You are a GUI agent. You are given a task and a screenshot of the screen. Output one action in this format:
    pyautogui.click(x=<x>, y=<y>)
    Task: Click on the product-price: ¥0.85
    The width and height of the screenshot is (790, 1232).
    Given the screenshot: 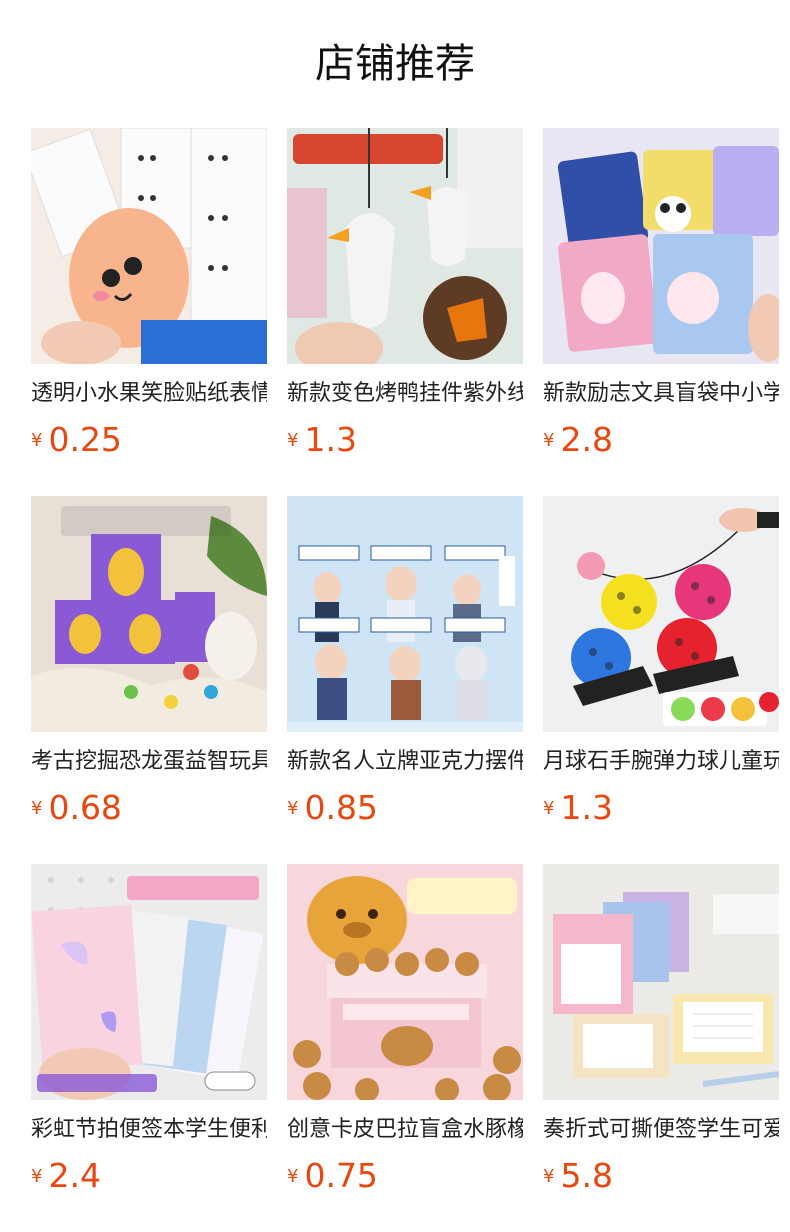 What is the action you would take?
    pyautogui.click(x=332, y=808)
    